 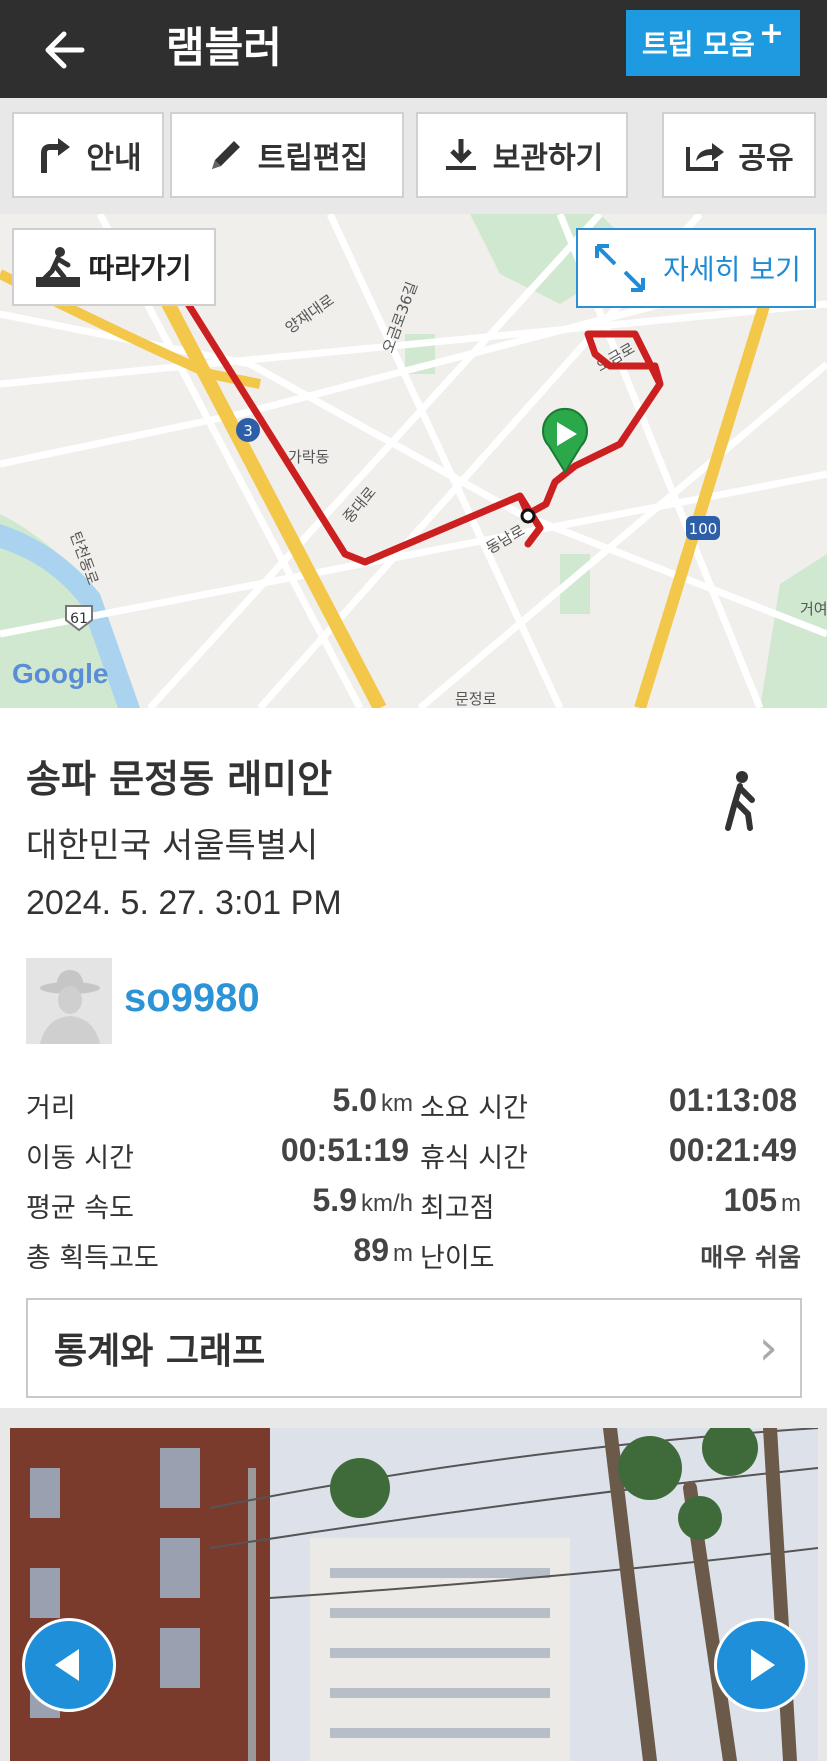 What do you see at coordinates (750, 1257) in the screenshot?
I see `stat-difficulty-value: 매우 쉬움` at bounding box center [750, 1257].